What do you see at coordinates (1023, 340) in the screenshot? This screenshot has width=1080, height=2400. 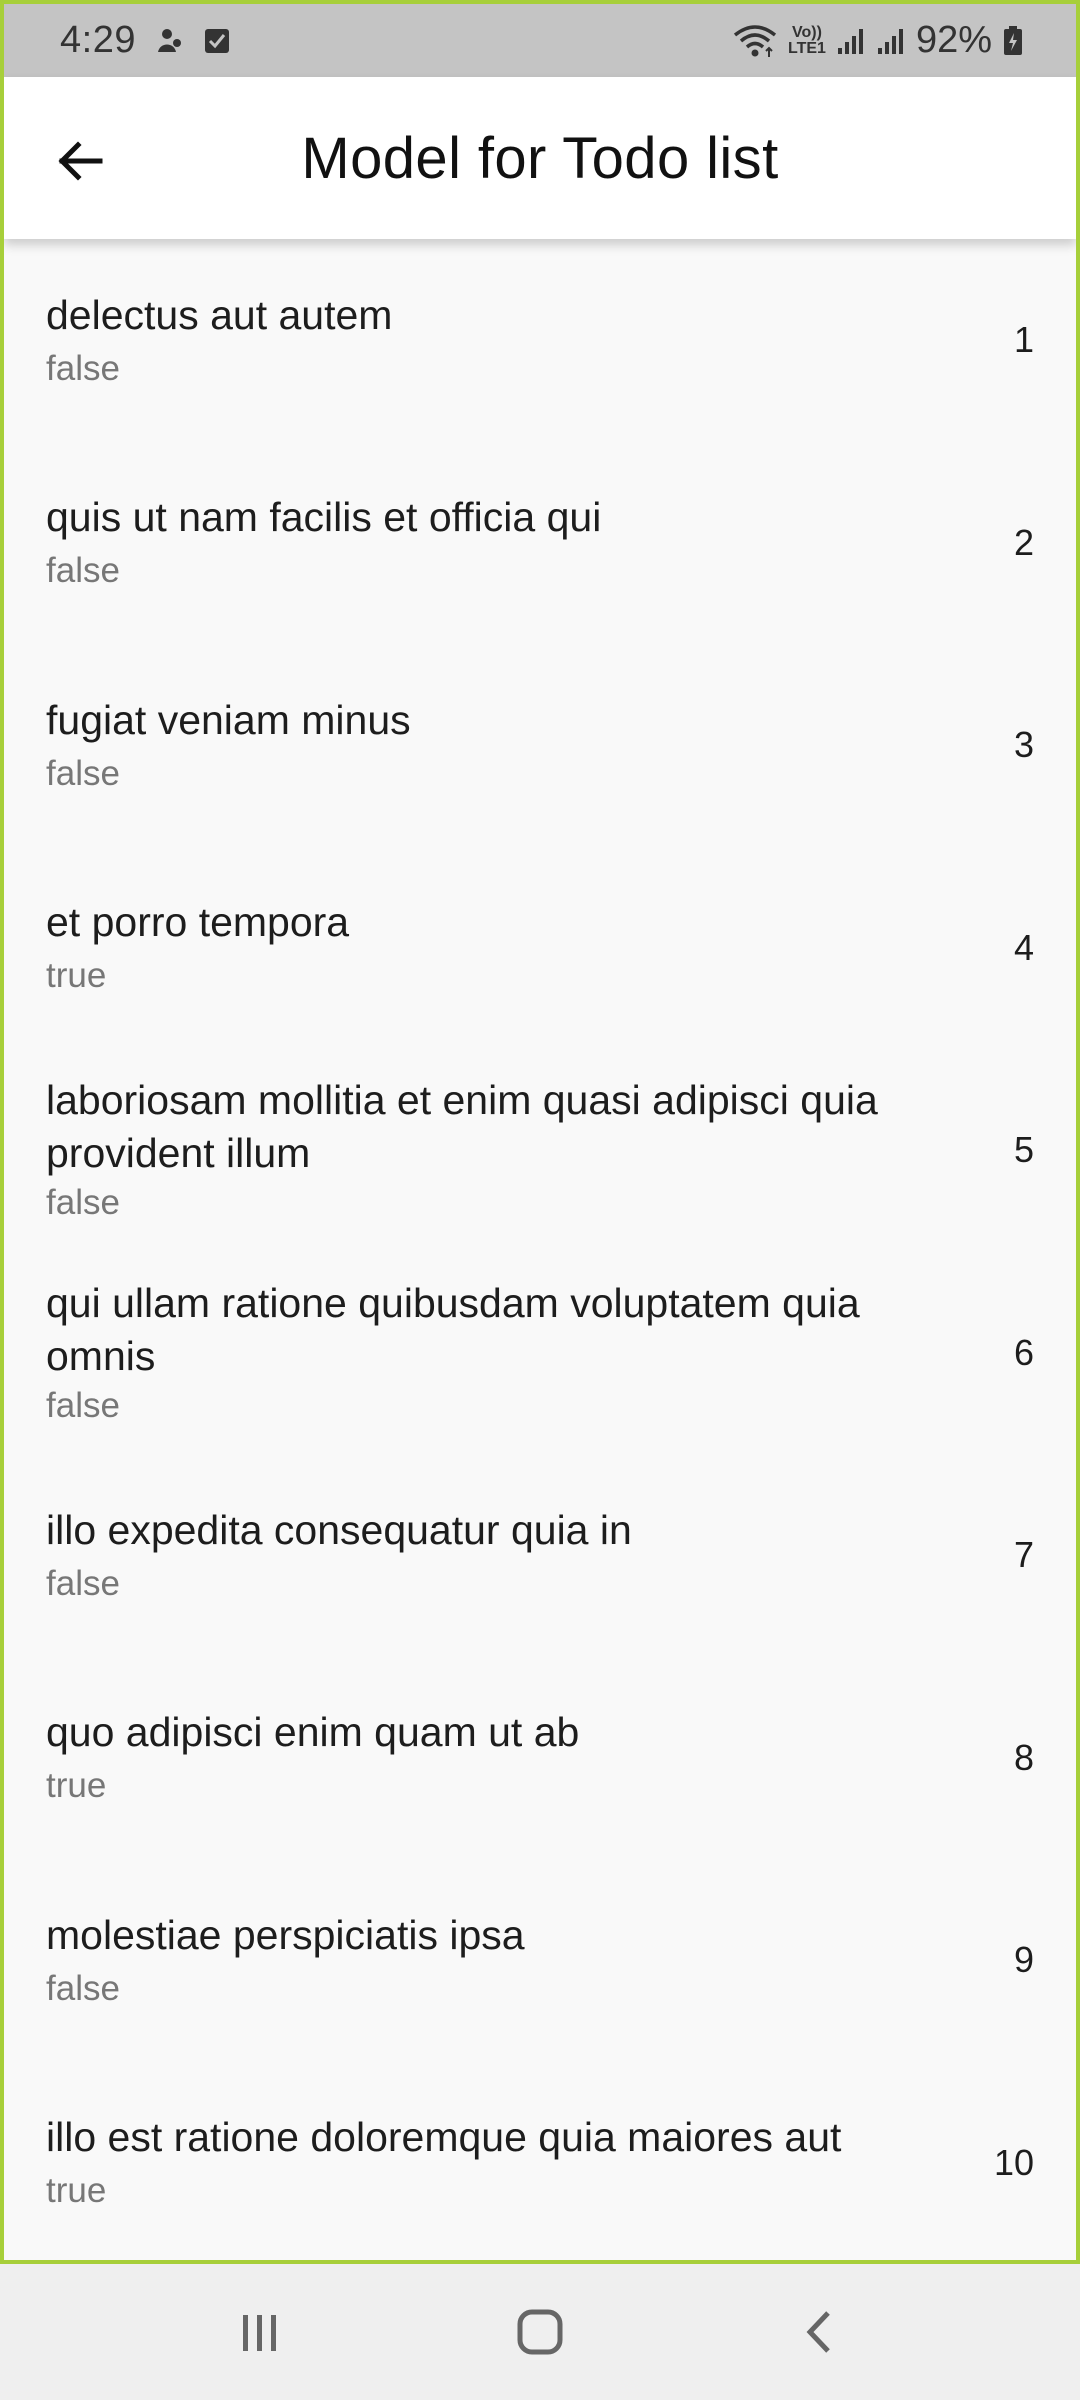 I see `todo-id: 1` at bounding box center [1023, 340].